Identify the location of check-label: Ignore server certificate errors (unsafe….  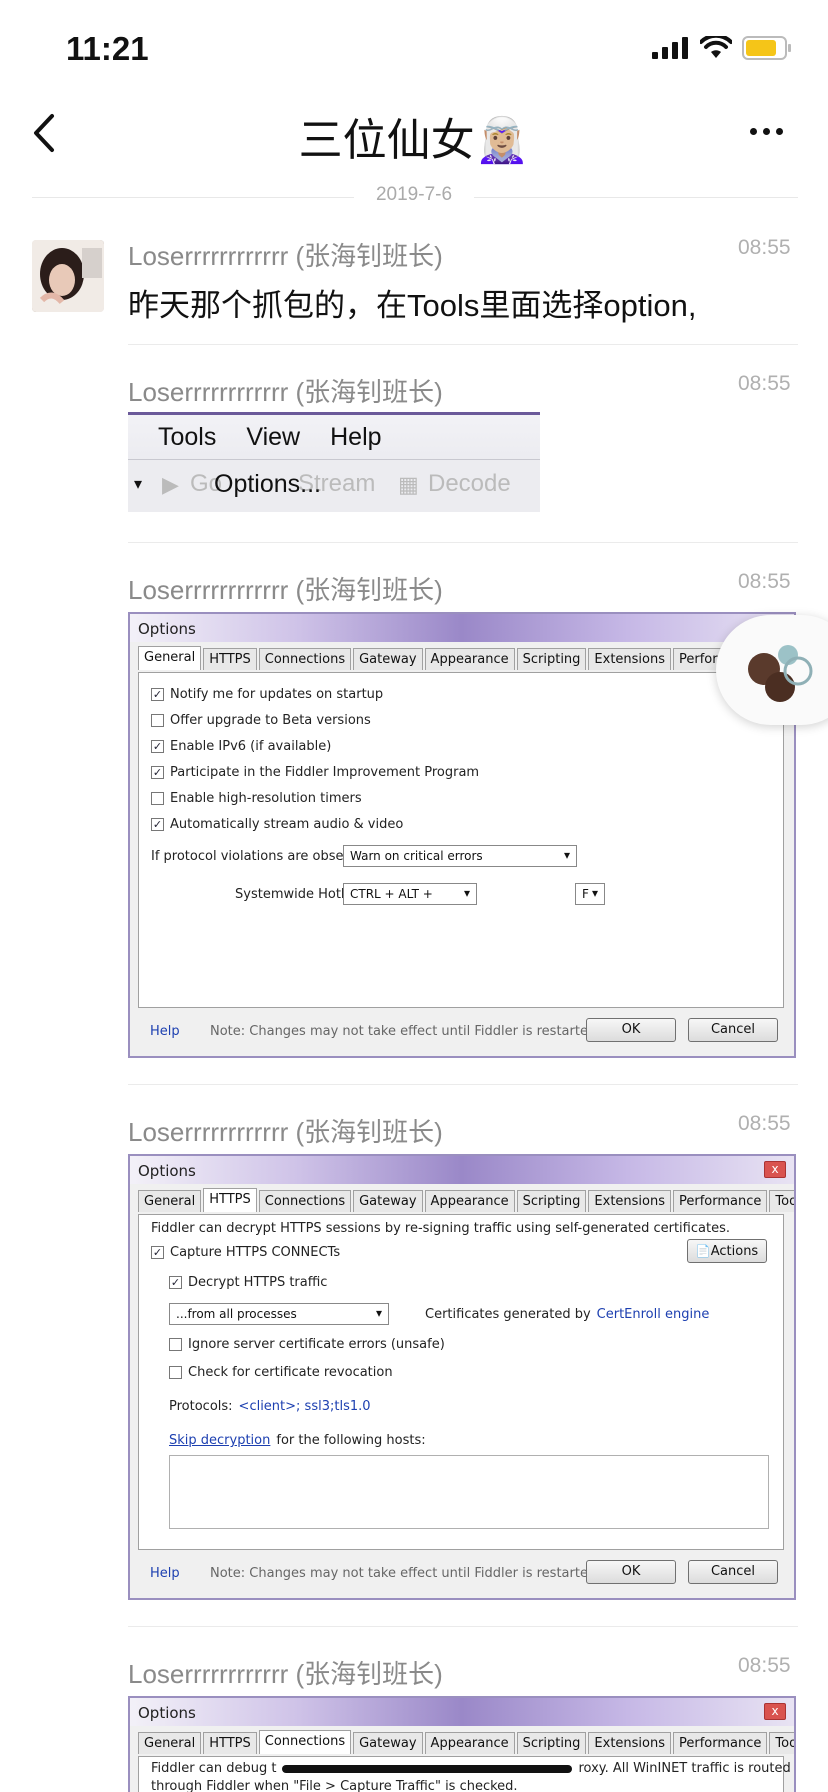
(316, 1344).